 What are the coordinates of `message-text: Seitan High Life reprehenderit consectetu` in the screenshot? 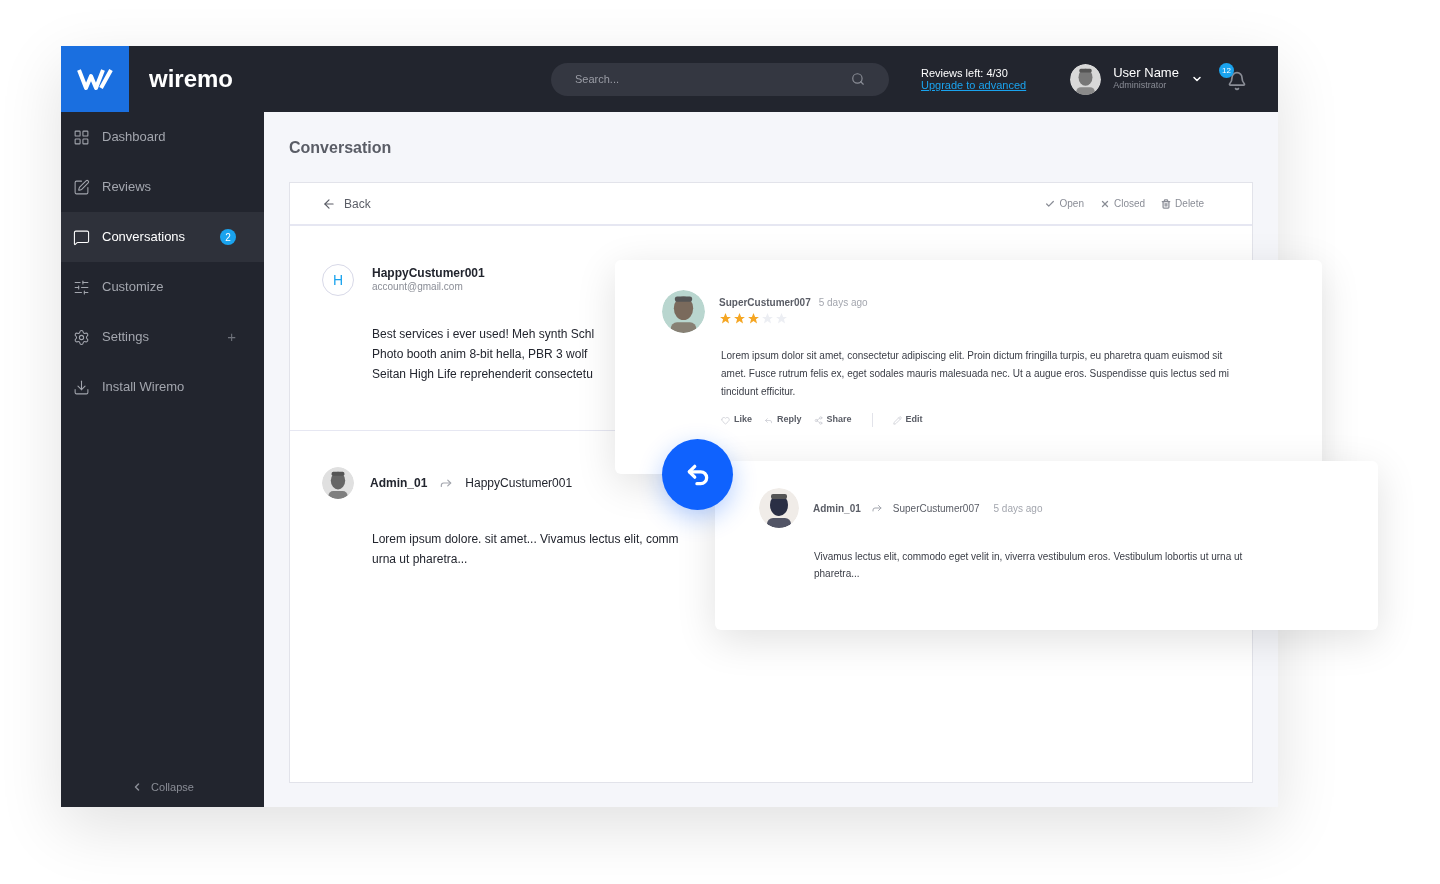 It's located at (482, 374).